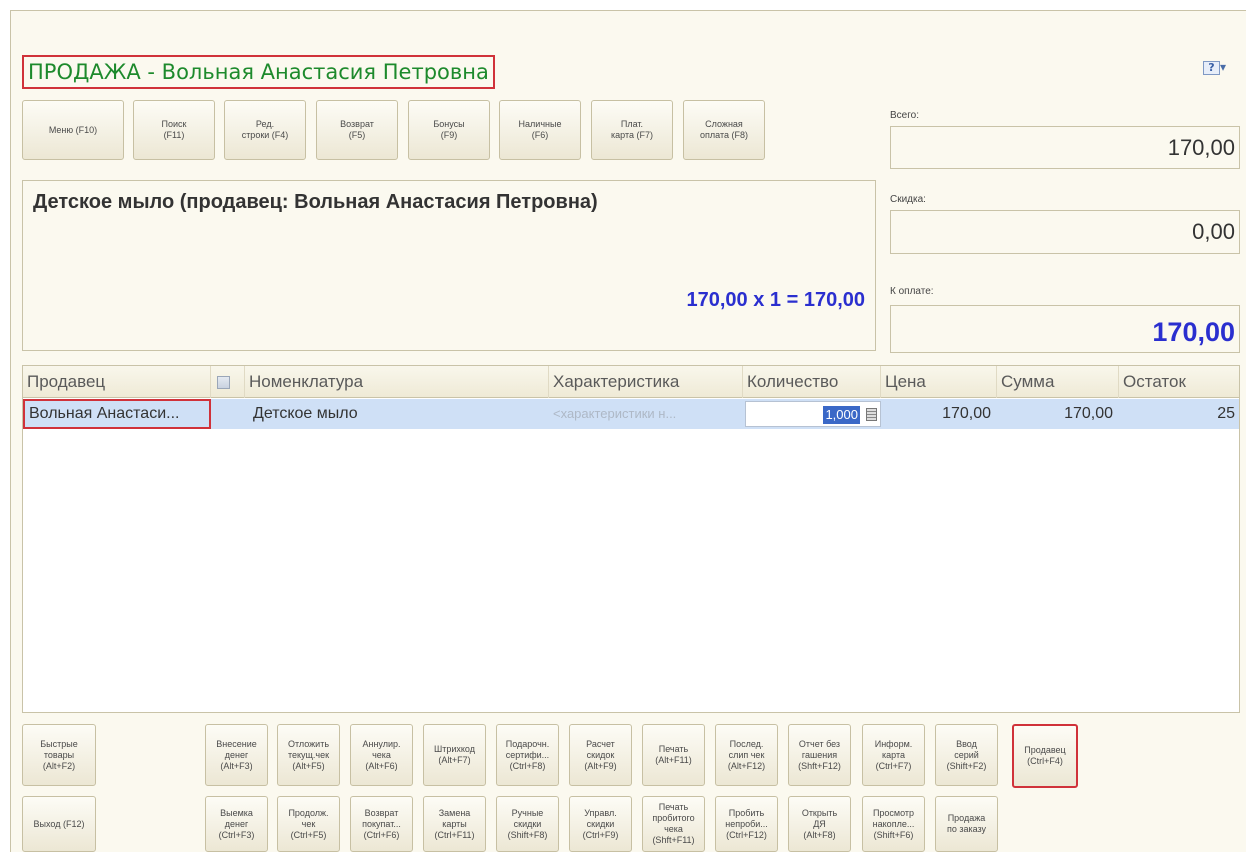  I want to click on total-value: 170,00, so click(1065, 147).